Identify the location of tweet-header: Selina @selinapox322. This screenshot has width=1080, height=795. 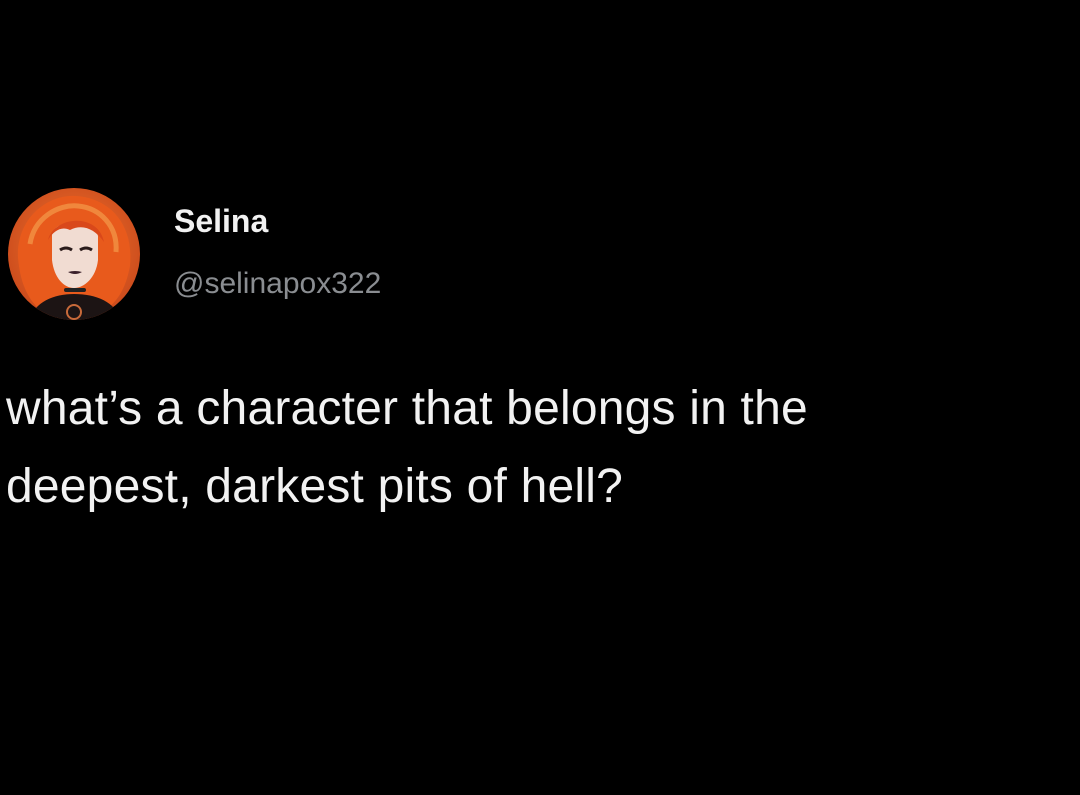
(194, 254).